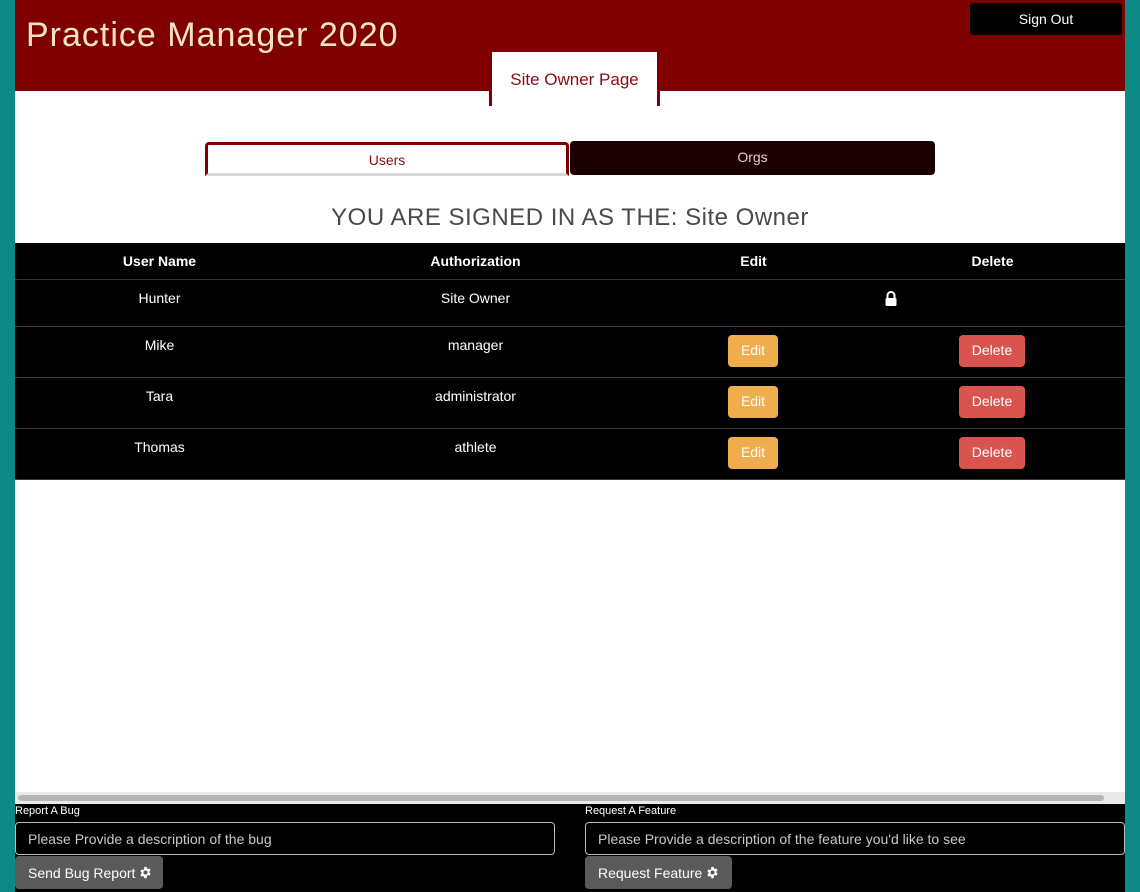 This screenshot has height=892, width=1140. What do you see at coordinates (159, 298) in the screenshot?
I see `user-name-cell: Hunter` at bounding box center [159, 298].